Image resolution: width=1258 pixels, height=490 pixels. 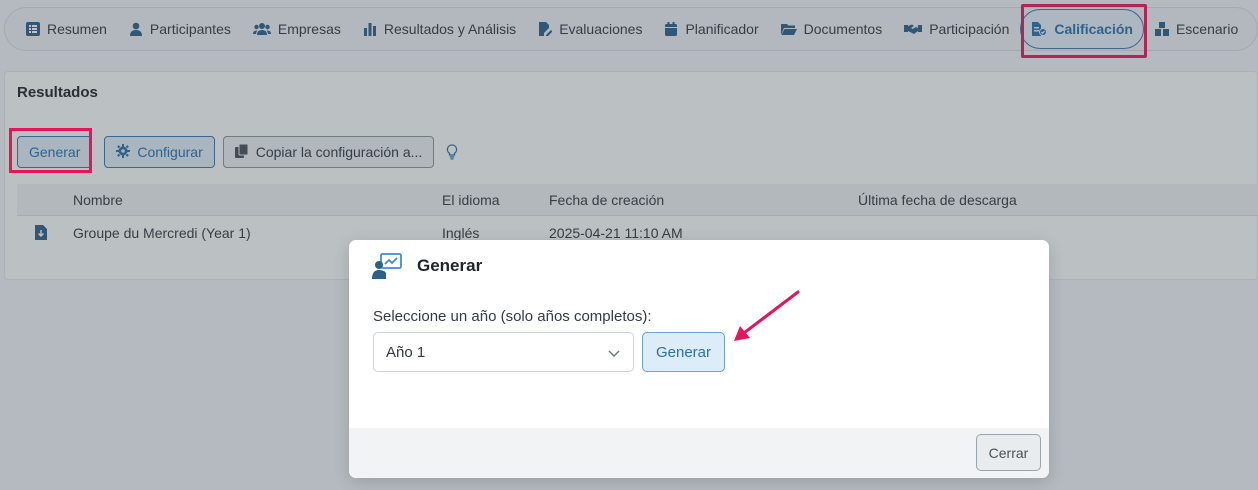 What do you see at coordinates (387, 266) in the screenshot?
I see `presentation-icon` at bounding box center [387, 266].